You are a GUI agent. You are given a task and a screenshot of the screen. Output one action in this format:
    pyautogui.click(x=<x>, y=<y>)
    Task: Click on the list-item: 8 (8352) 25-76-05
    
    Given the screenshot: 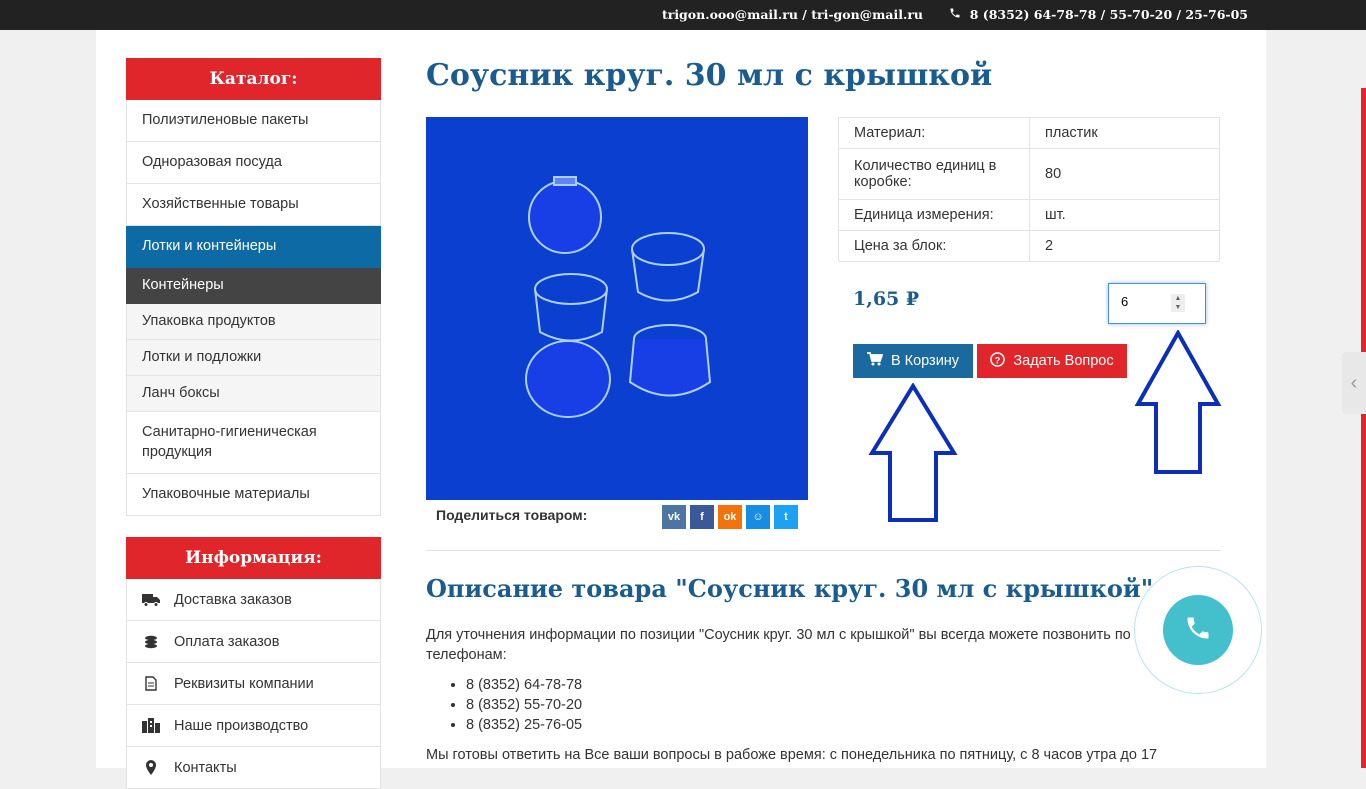 What is the action you would take?
    pyautogui.click(x=524, y=725)
    